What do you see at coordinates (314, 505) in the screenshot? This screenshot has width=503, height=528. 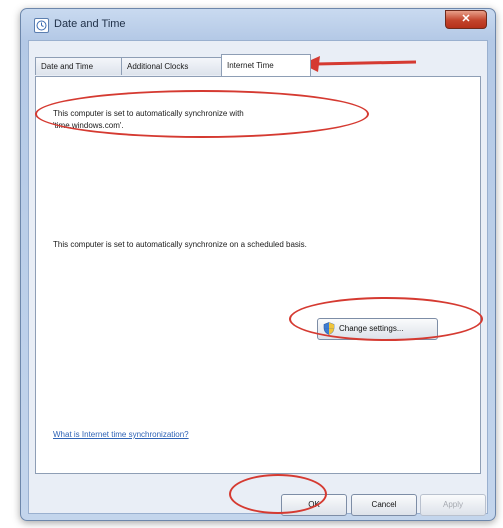 I see `ok-button: OK` at bounding box center [314, 505].